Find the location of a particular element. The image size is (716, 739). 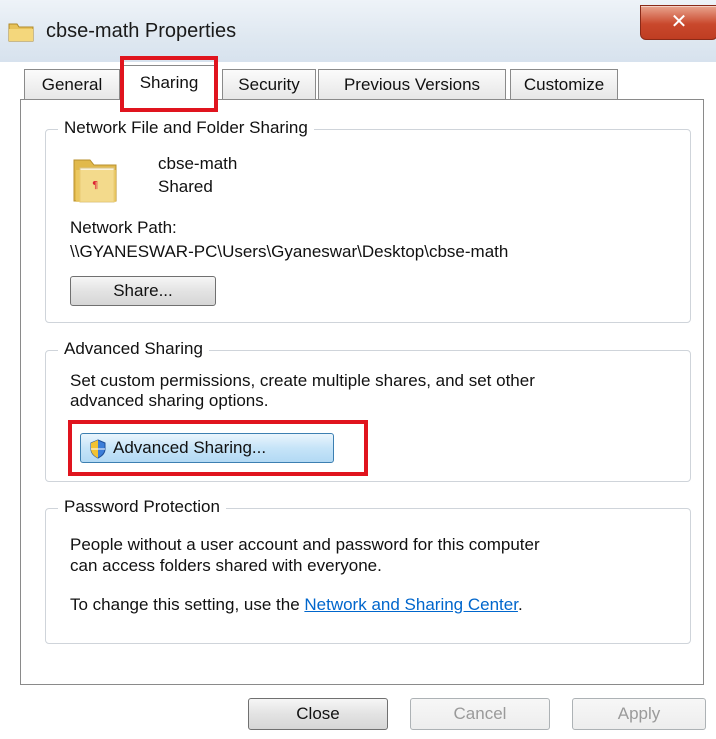

title-bar: cbse-math Properties ✕ is located at coordinates (358, 31).